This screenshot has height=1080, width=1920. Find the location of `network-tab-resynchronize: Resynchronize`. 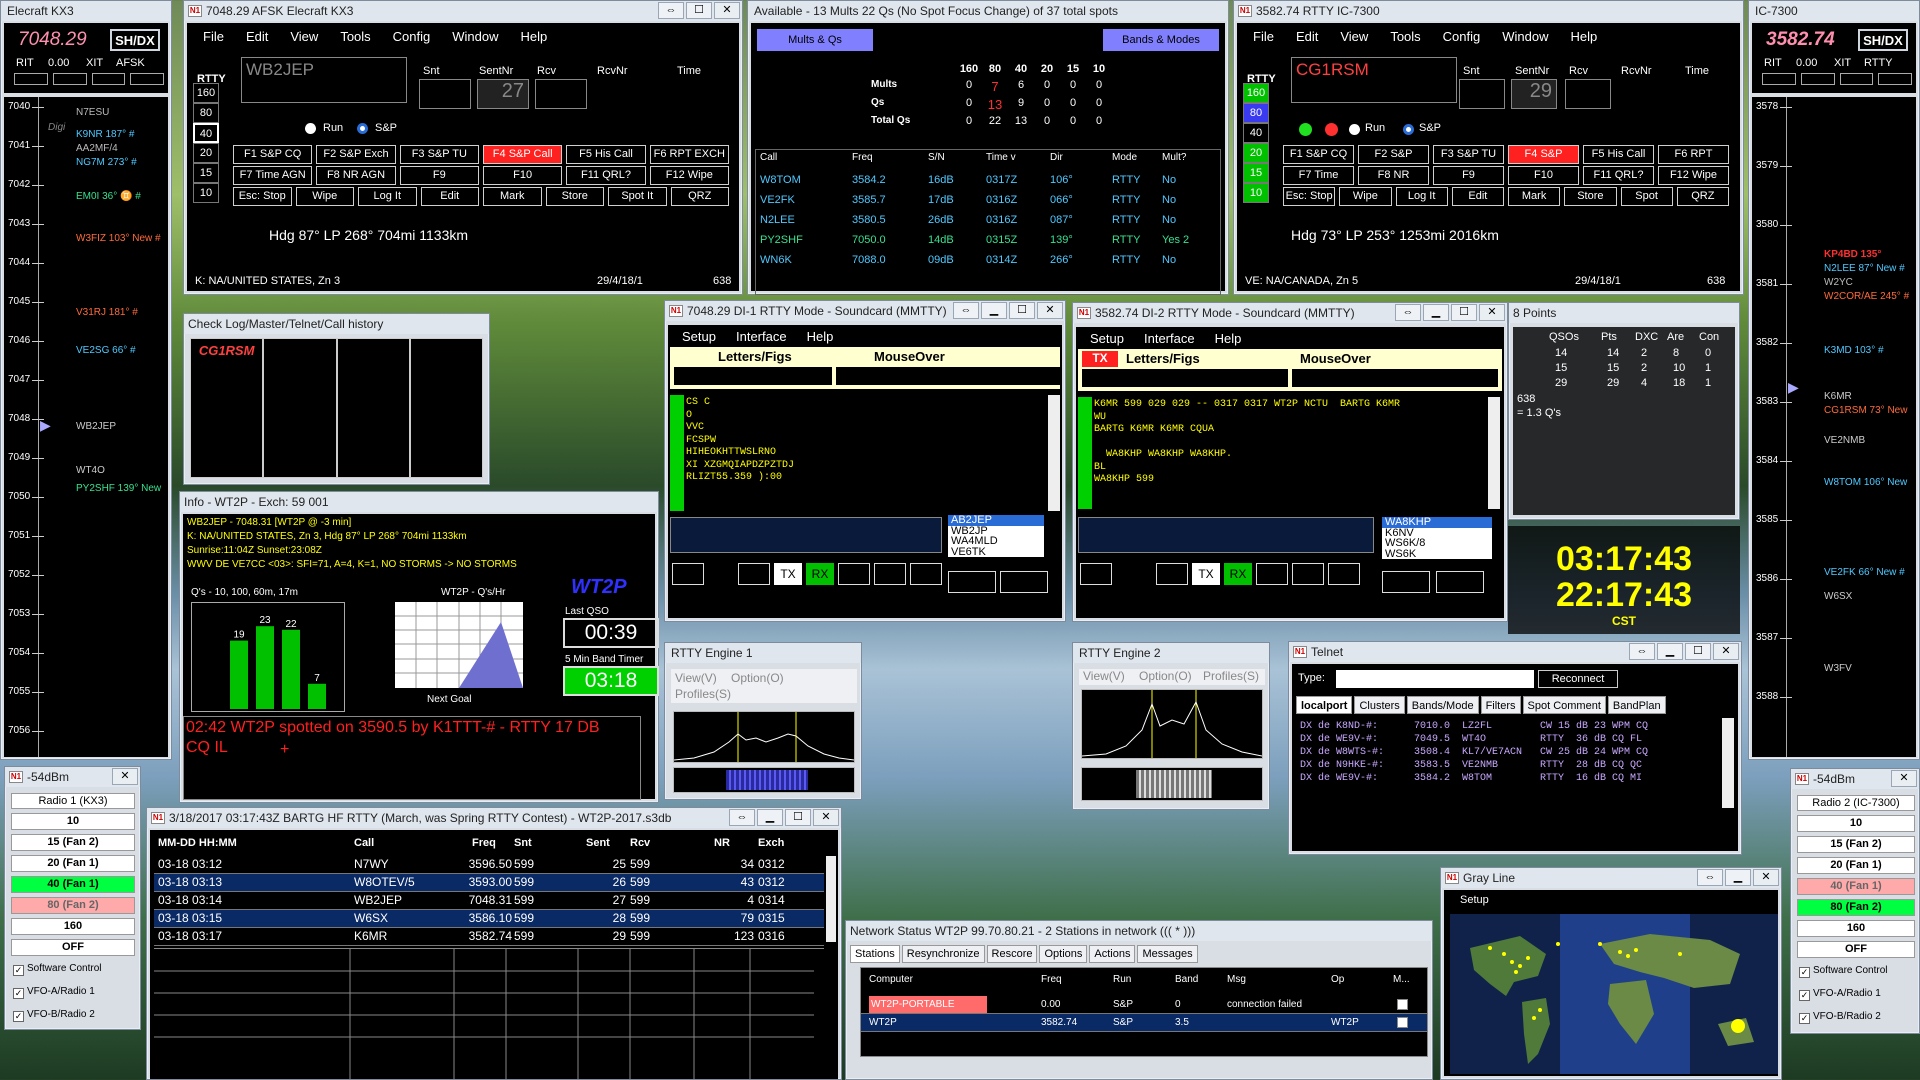

network-tab-resynchronize: Resynchronize is located at coordinates (943, 954).